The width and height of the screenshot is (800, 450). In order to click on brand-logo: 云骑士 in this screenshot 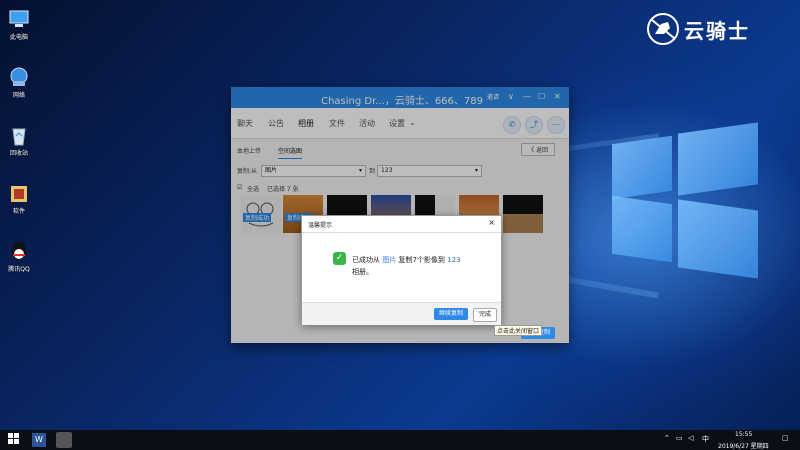, I will do `click(698, 29)`.